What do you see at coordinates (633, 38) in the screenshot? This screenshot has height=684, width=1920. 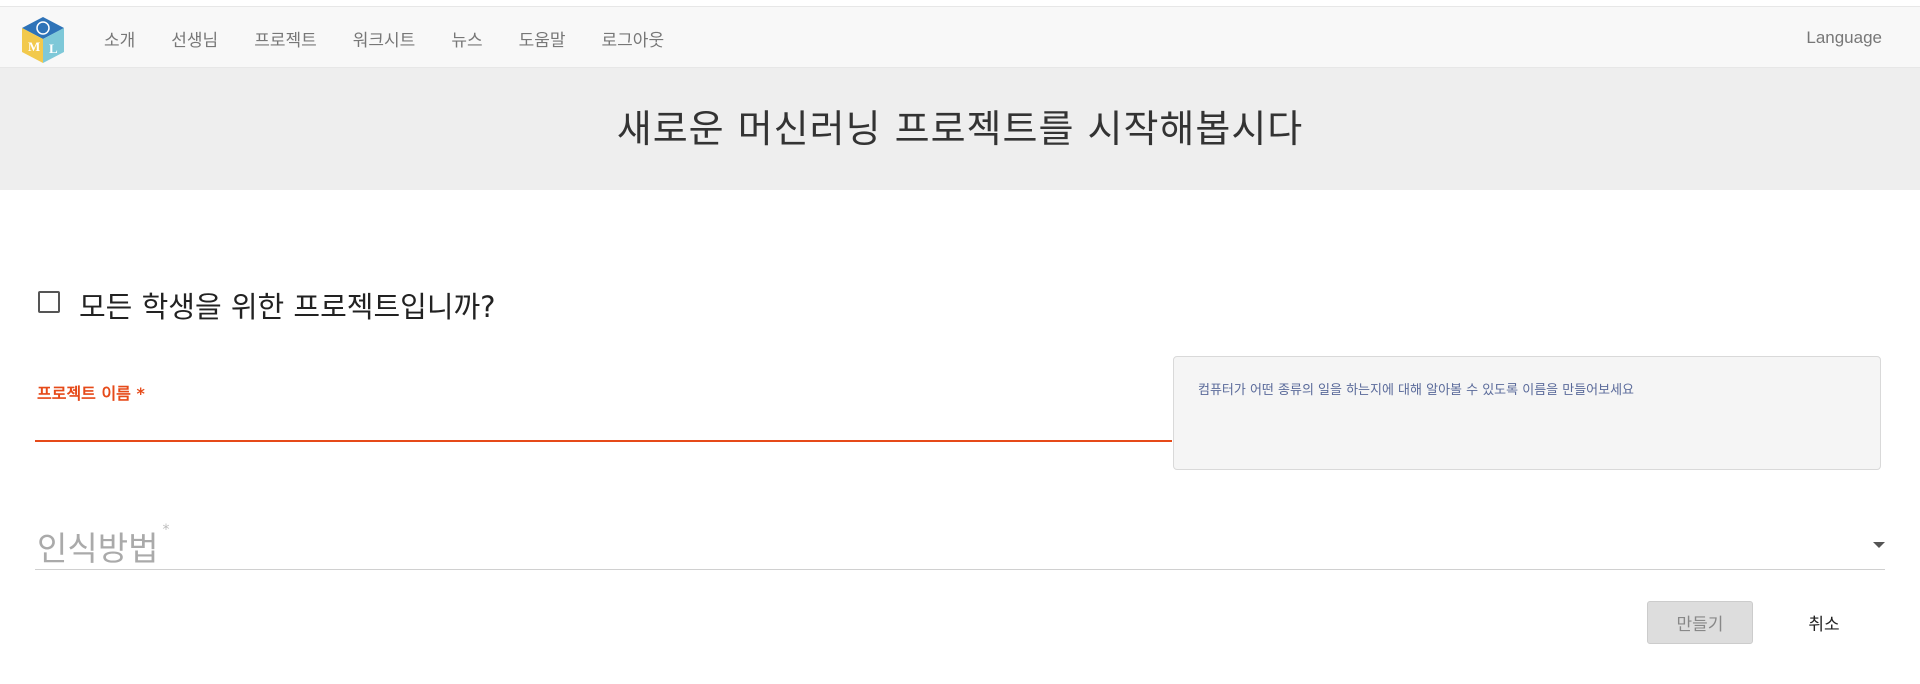 I see `nav-item-logout: 로그아웃` at bounding box center [633, 38].